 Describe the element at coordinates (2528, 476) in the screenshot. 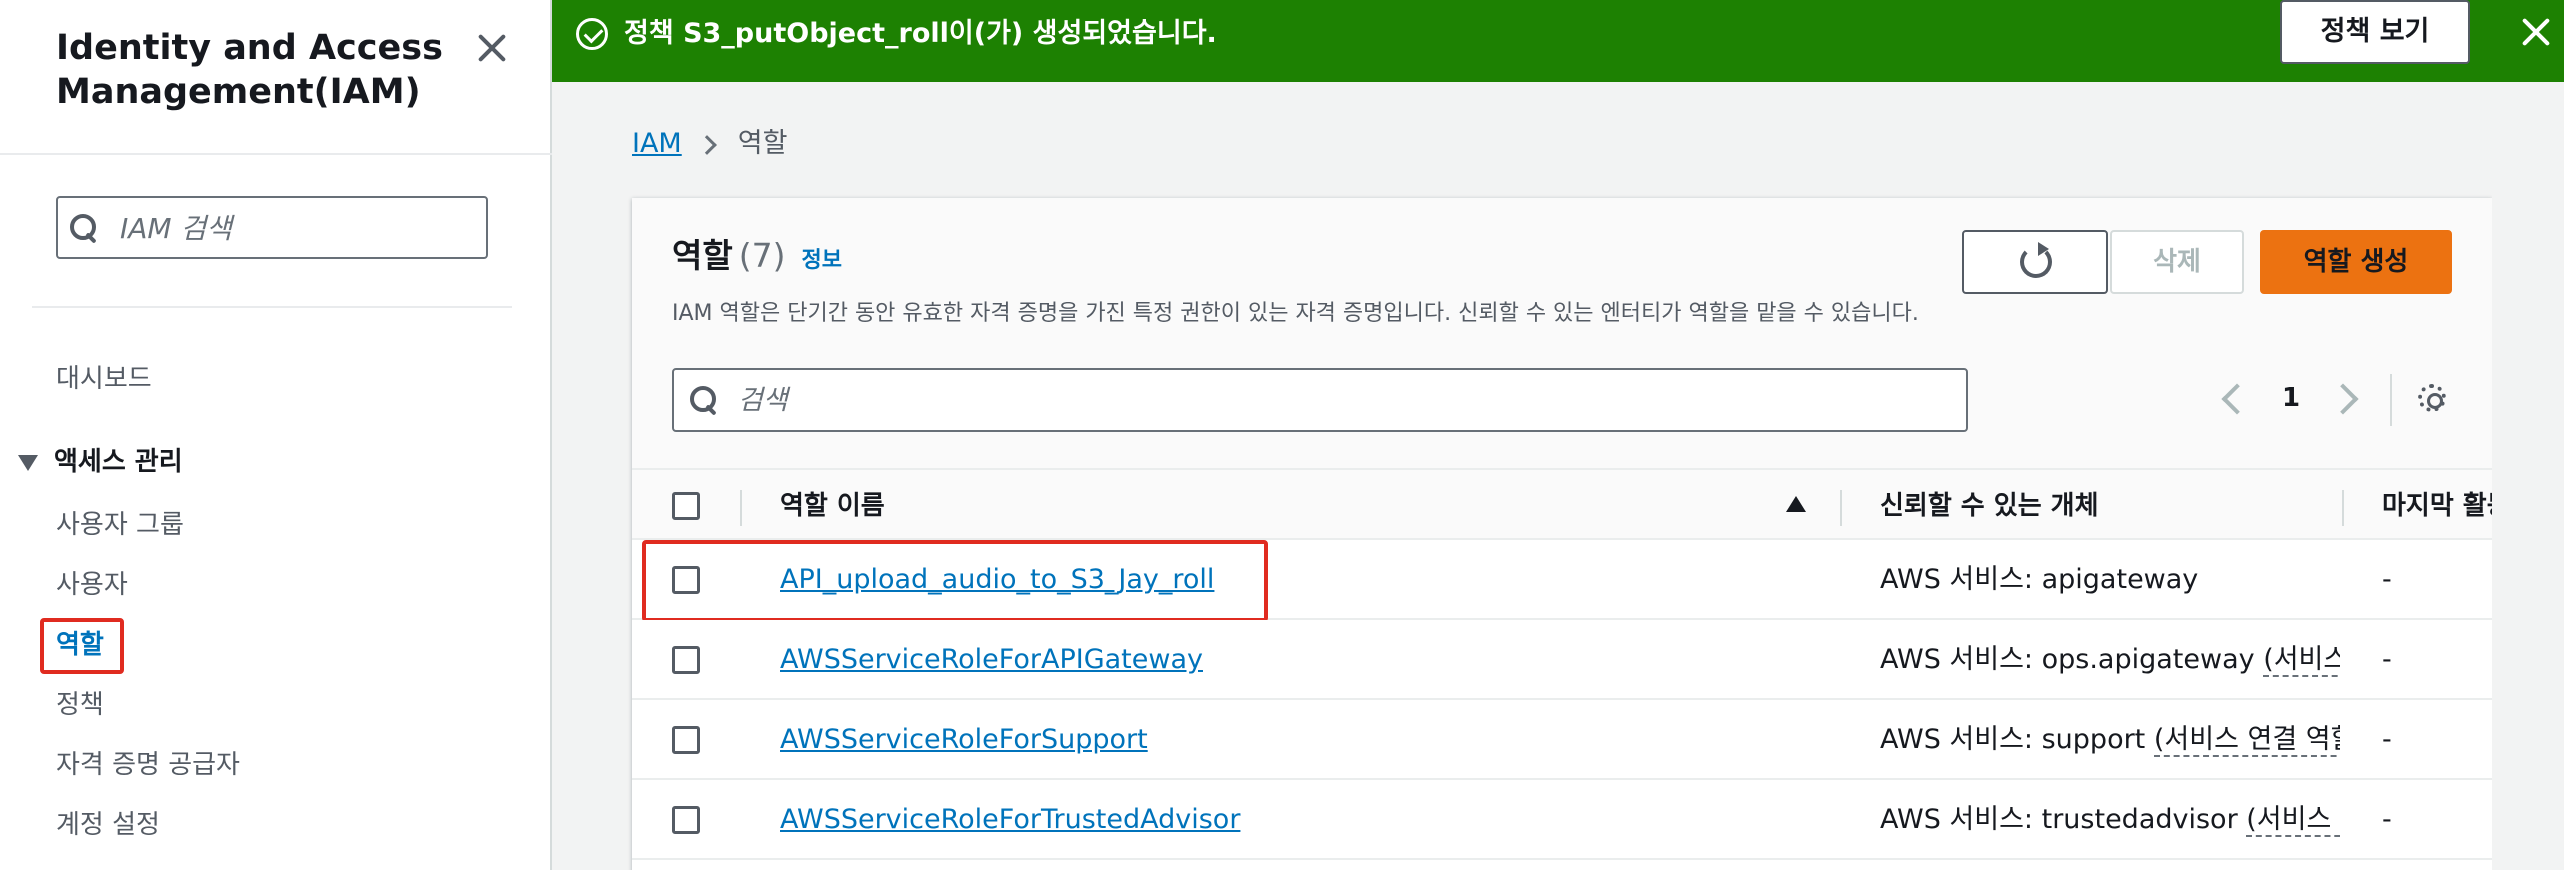

I see `page-background` at that location.